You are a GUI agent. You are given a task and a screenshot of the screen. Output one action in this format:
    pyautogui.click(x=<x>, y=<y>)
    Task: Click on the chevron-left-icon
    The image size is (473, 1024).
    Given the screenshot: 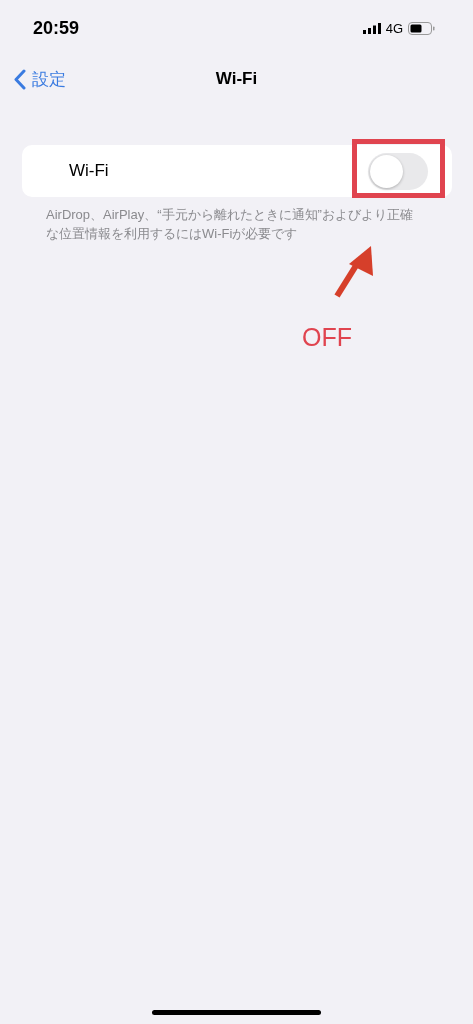 What is the action you would take?
    pyautogui.click(x=20, y=79)
    